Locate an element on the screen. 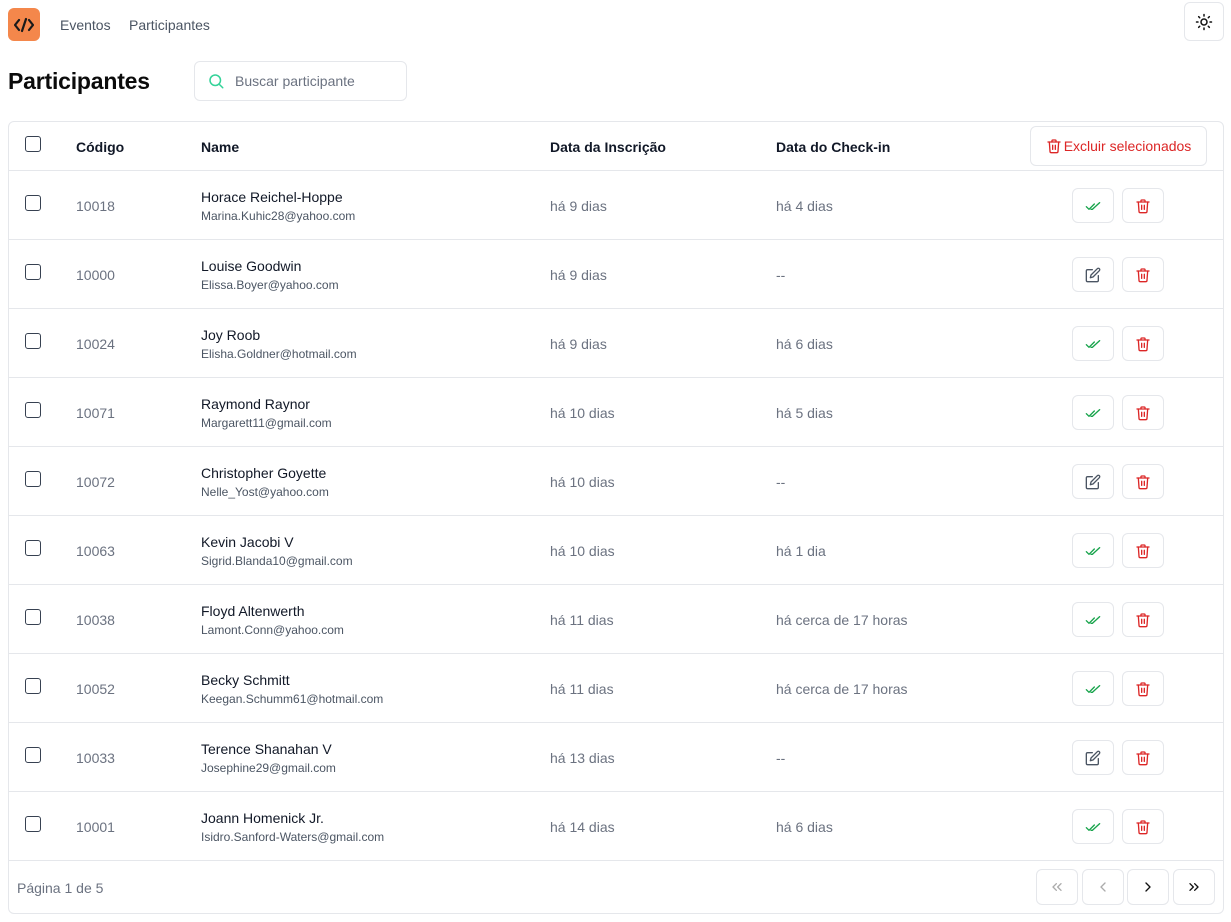 This screenshot has height=922, width=1231. participant-name: Kevin Jacobi V is located at coordinates (247, 542).